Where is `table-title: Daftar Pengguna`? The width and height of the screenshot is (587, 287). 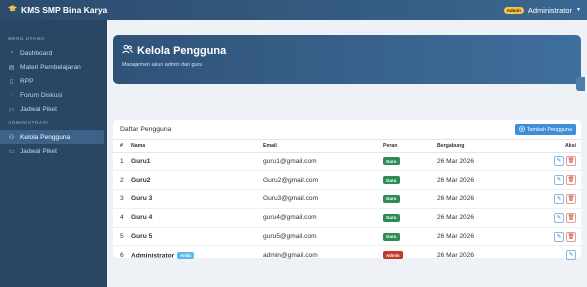 table-title: Daftar Pengguna is located at coordinates (146, 129).